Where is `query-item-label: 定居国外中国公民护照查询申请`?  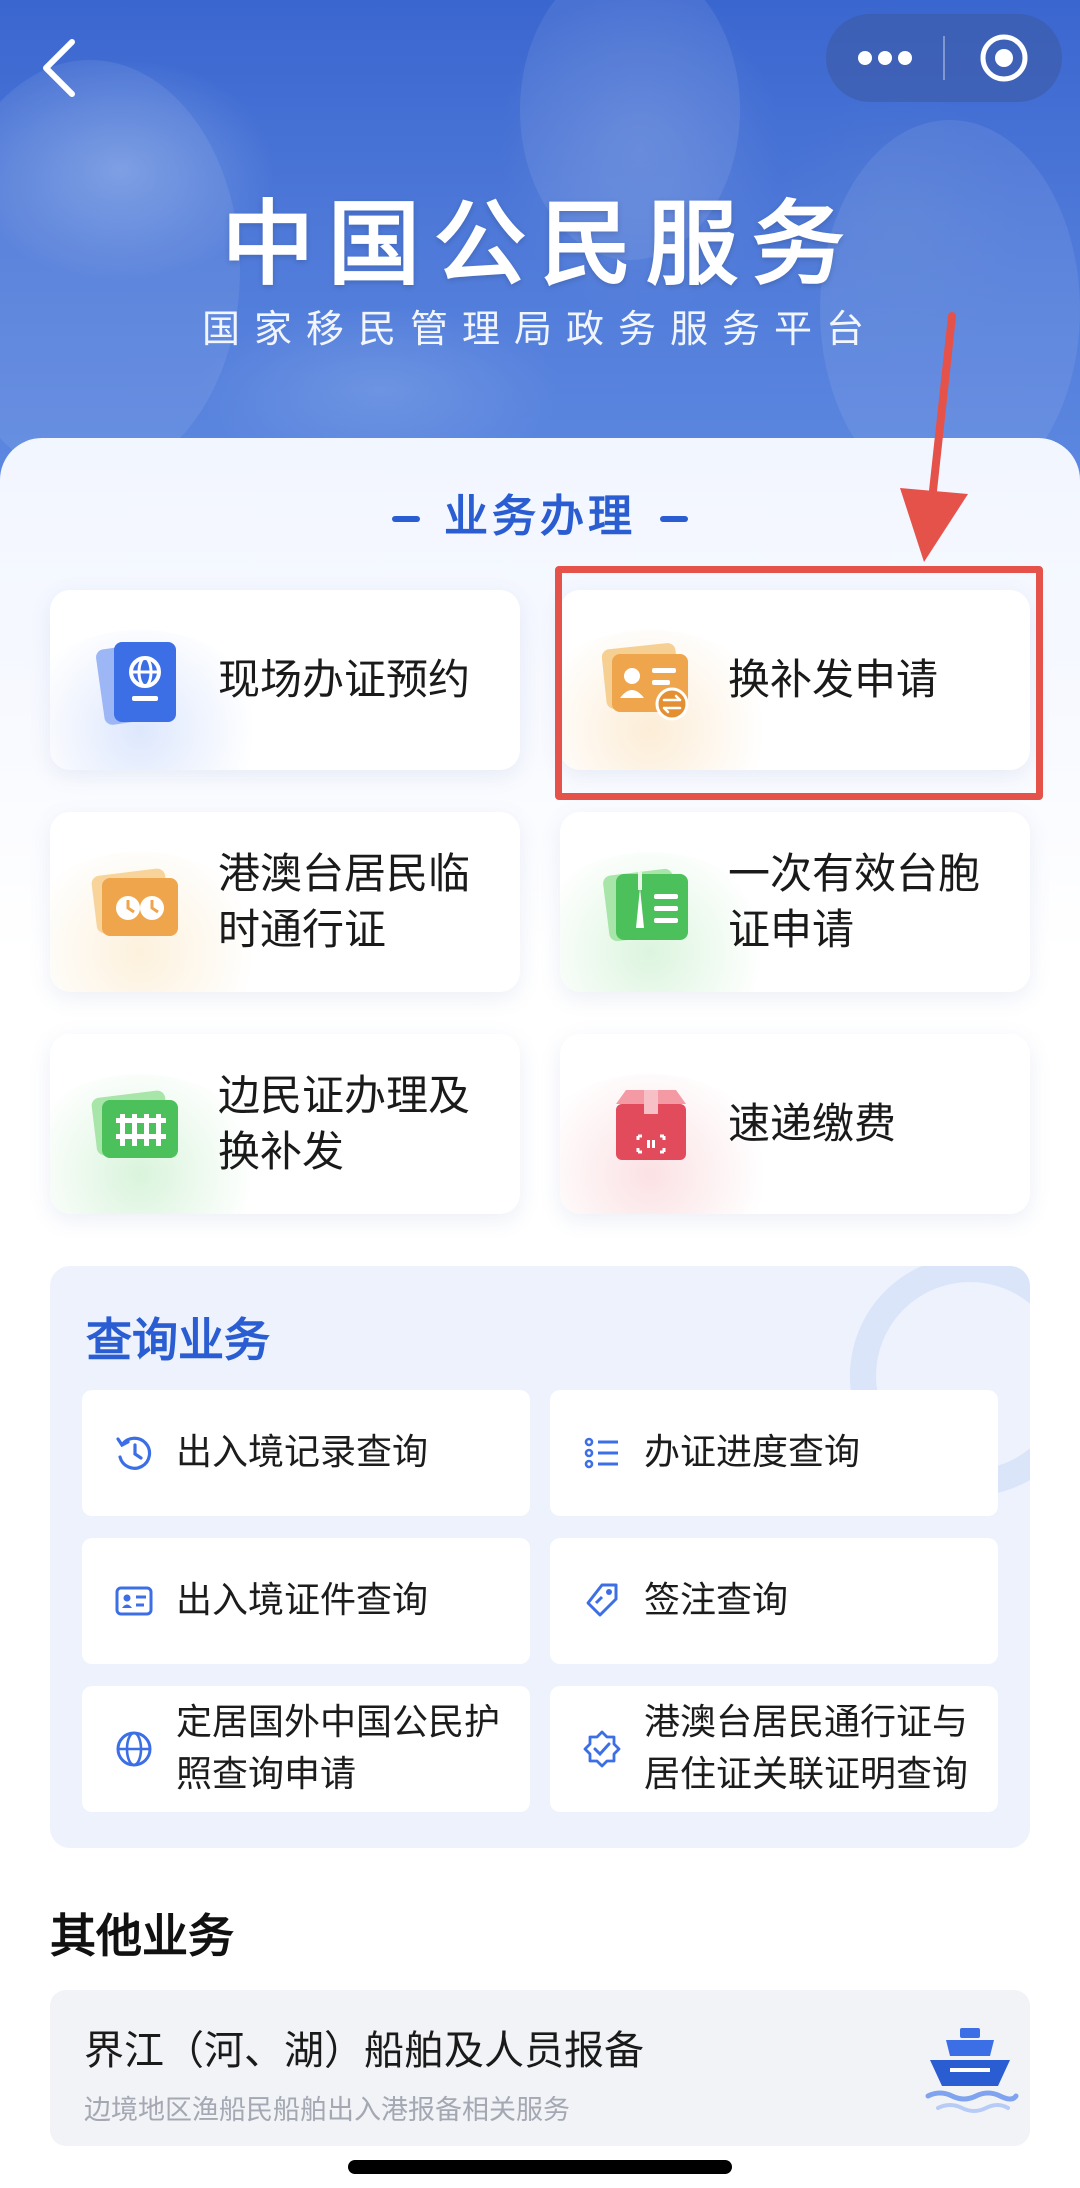 query-item-label: 定居国外中国公民护照查询申请 is located at coordinates (338, 1748).